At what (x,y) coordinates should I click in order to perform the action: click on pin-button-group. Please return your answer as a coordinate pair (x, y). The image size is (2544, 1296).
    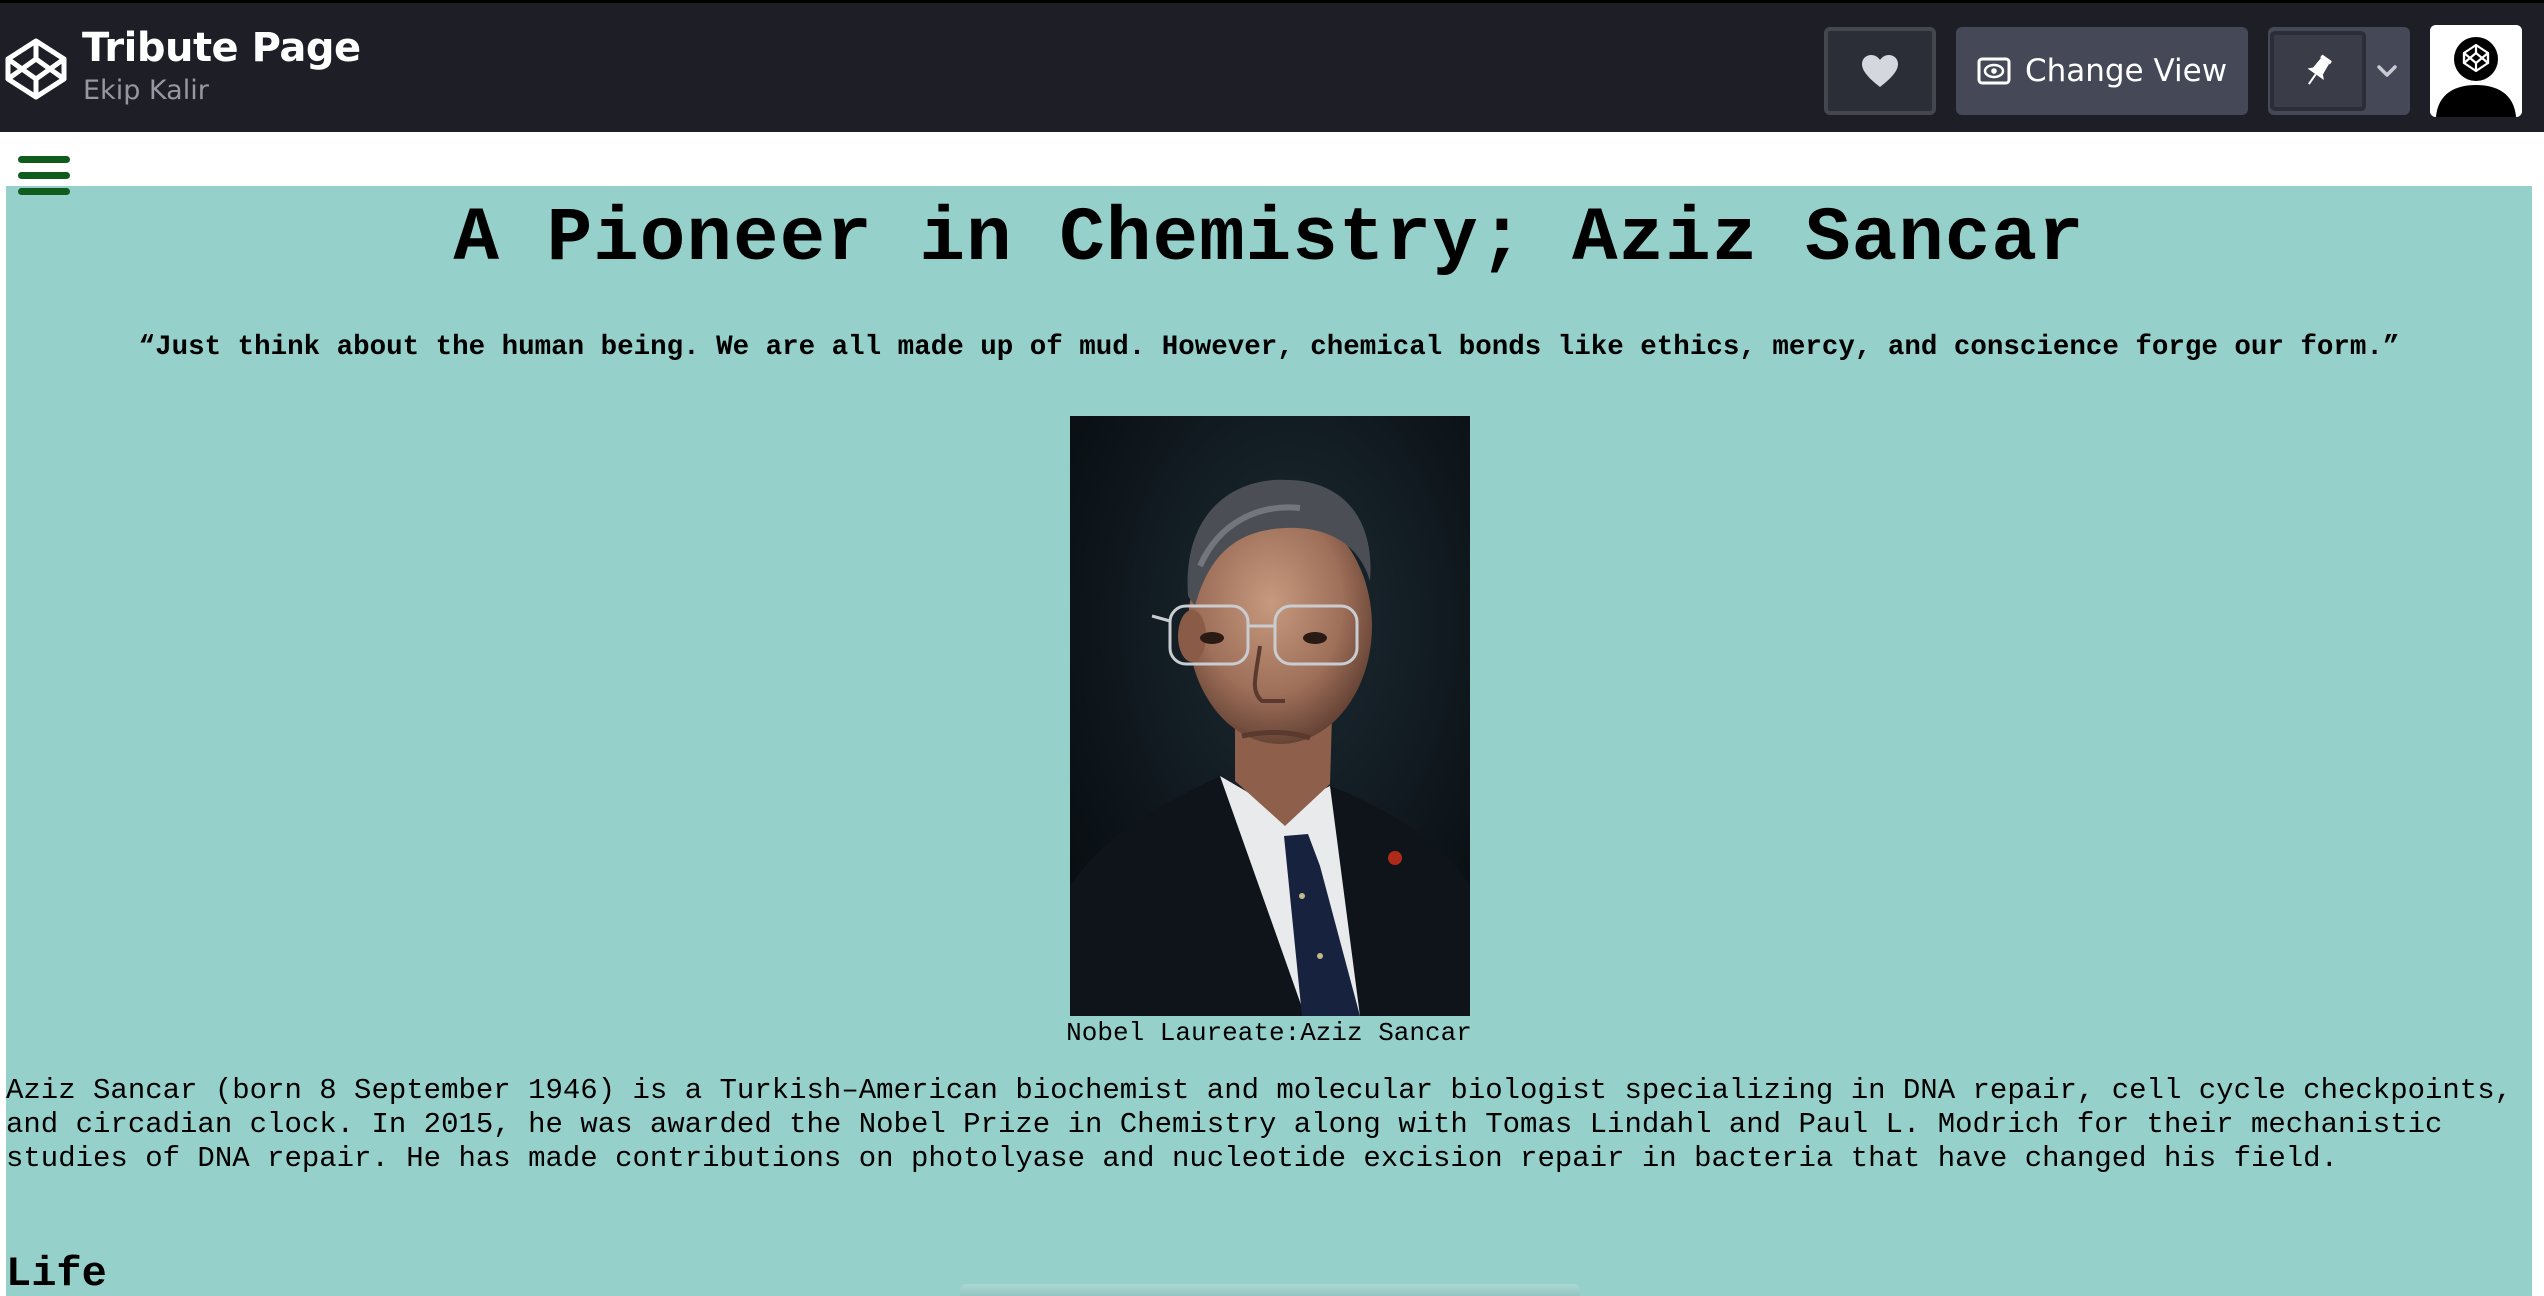
    Looking at the image, I should click on (2339, 71).